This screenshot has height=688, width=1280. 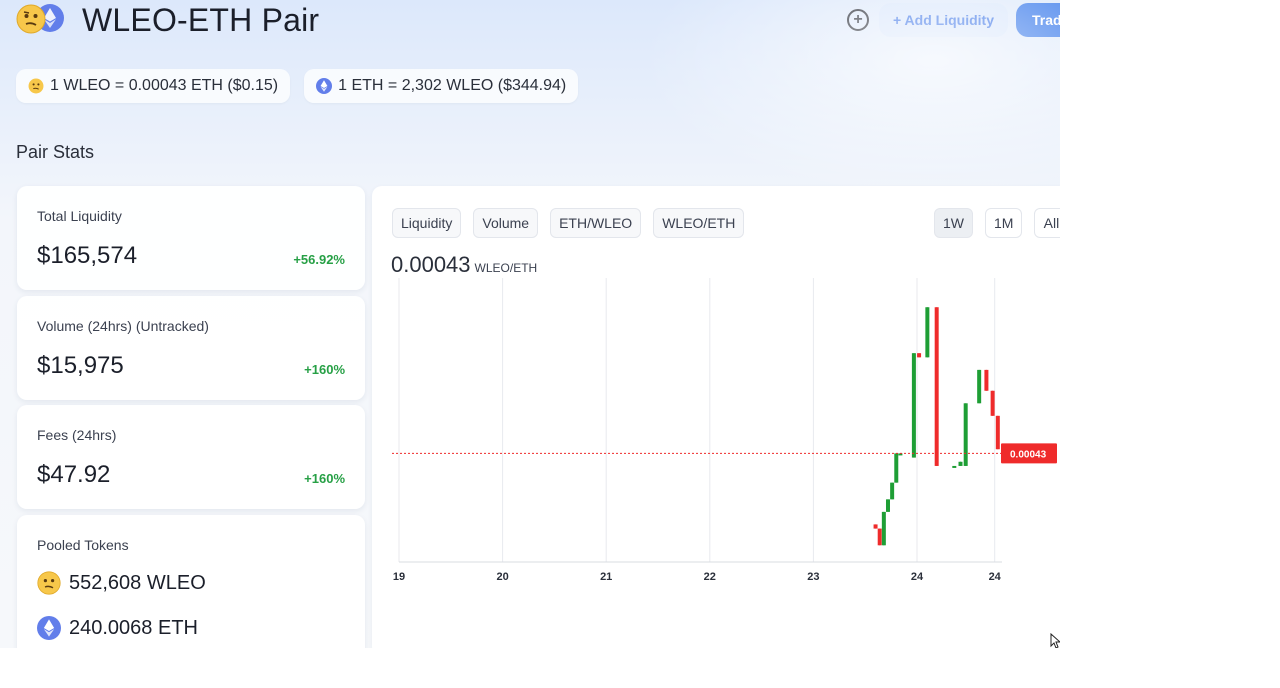 What do you see at coordinates (201, 19) in the screenshot?
I see `page-title: WLEO-ETH Pair` at bounding box center [201, 19].